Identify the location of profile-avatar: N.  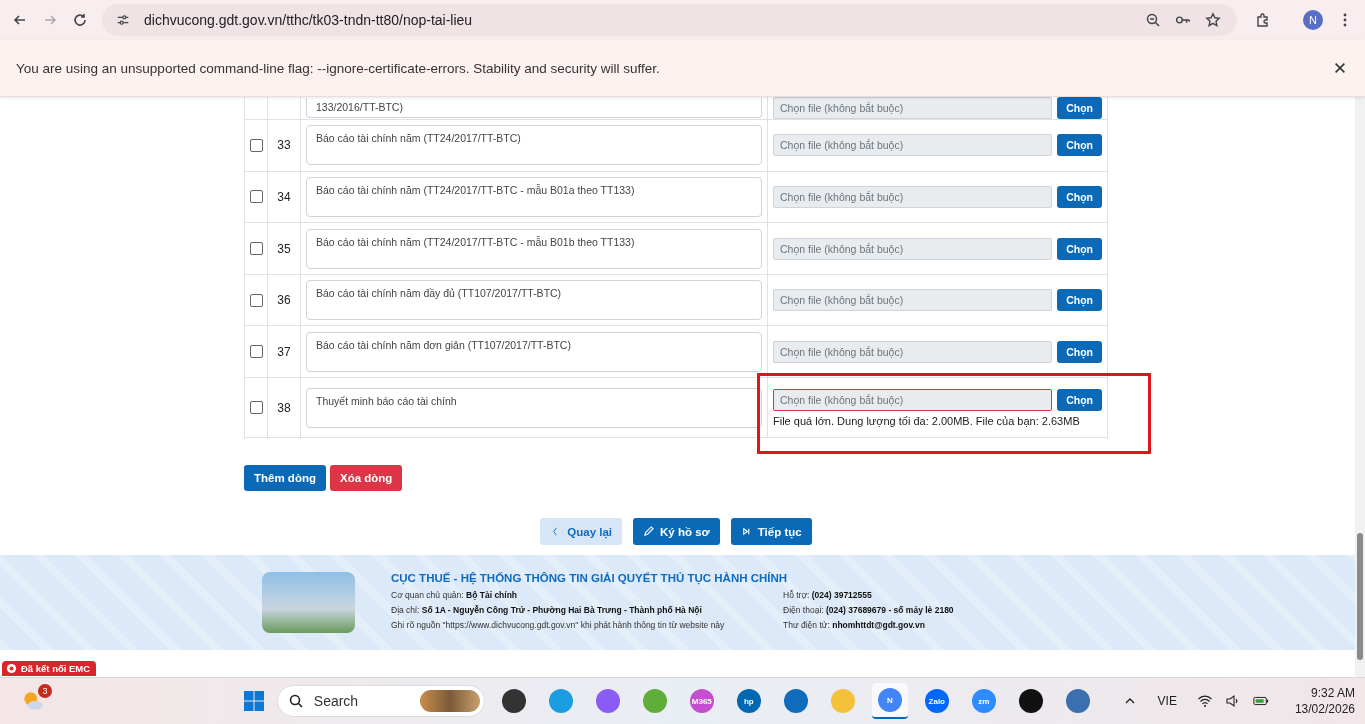
(1313, 20).